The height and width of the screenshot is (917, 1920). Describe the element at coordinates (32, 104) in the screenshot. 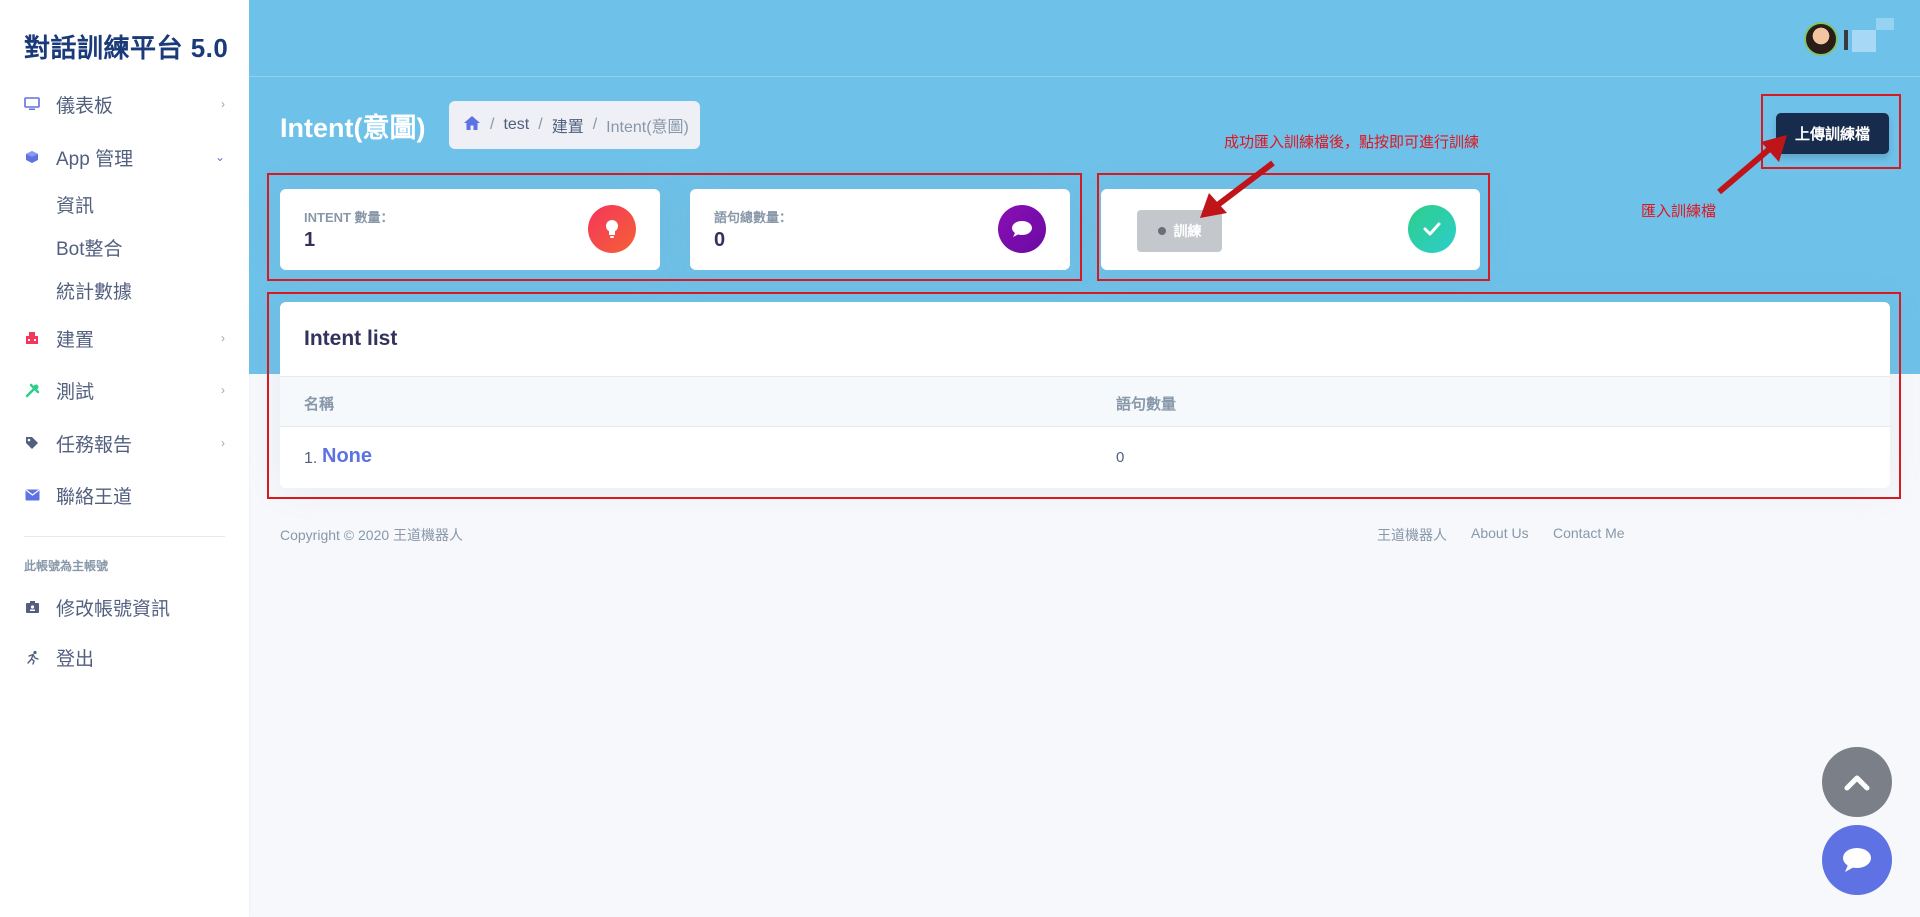

I see `monitor-icon` at that location.